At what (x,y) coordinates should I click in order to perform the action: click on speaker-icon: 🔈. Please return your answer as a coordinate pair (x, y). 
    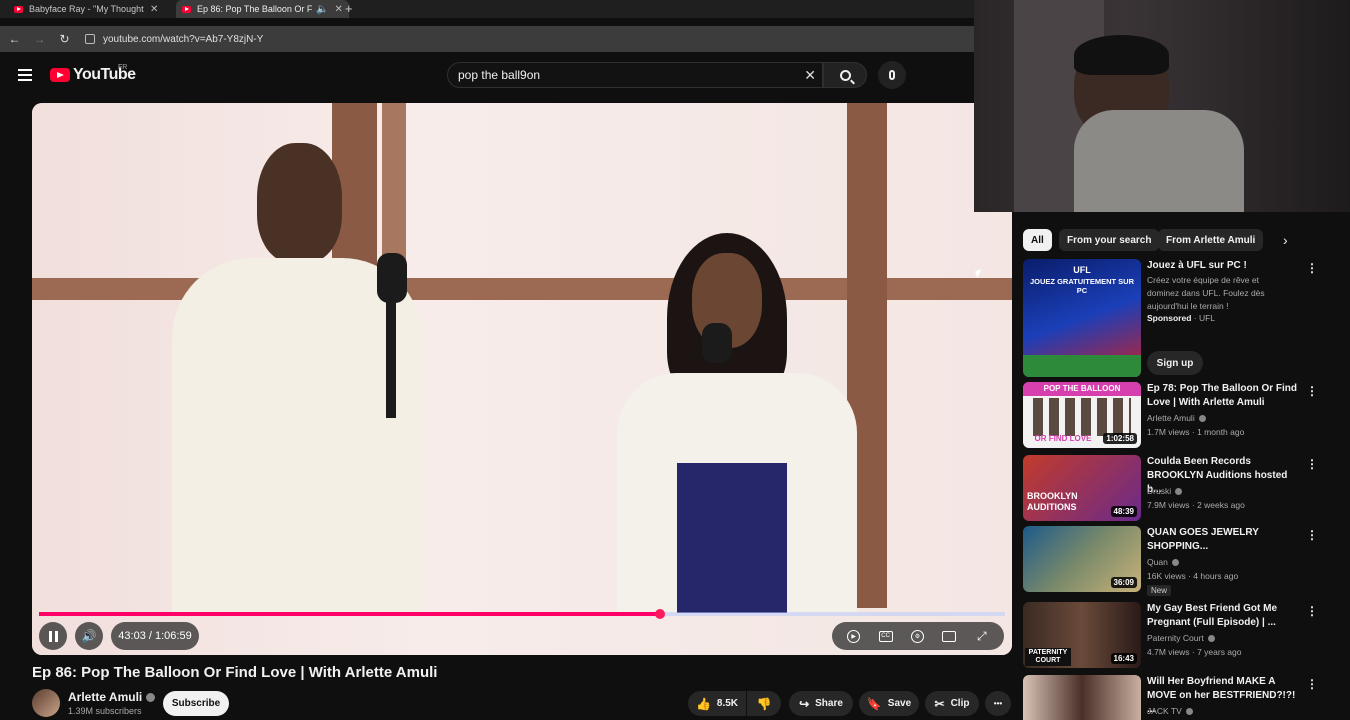
    Looking at the image, I should click on (322, 9).